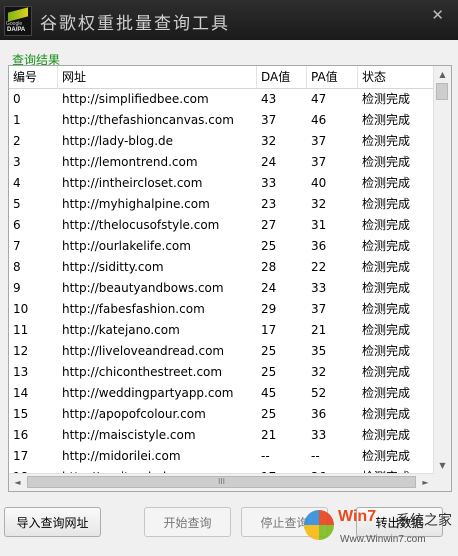 The width and height of the screenshot is (458, 556). Describe the element at coordinates (221, 246) in the screenshot. I see `table-row: 7 http://ourlakelife.com 25 36 检测完成` at that location.